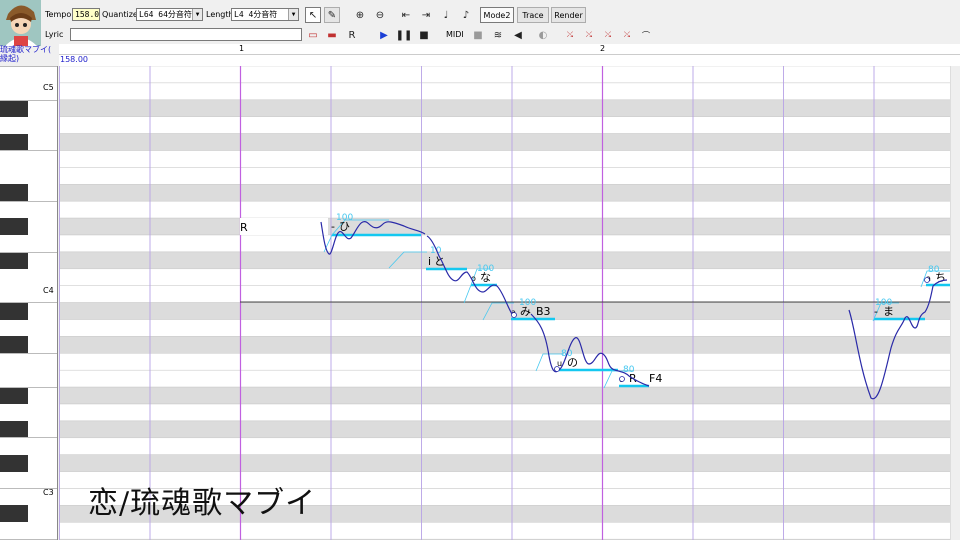 This screenshot has height=540, width=960. I want to click on lyric-input, so click(186, 34).